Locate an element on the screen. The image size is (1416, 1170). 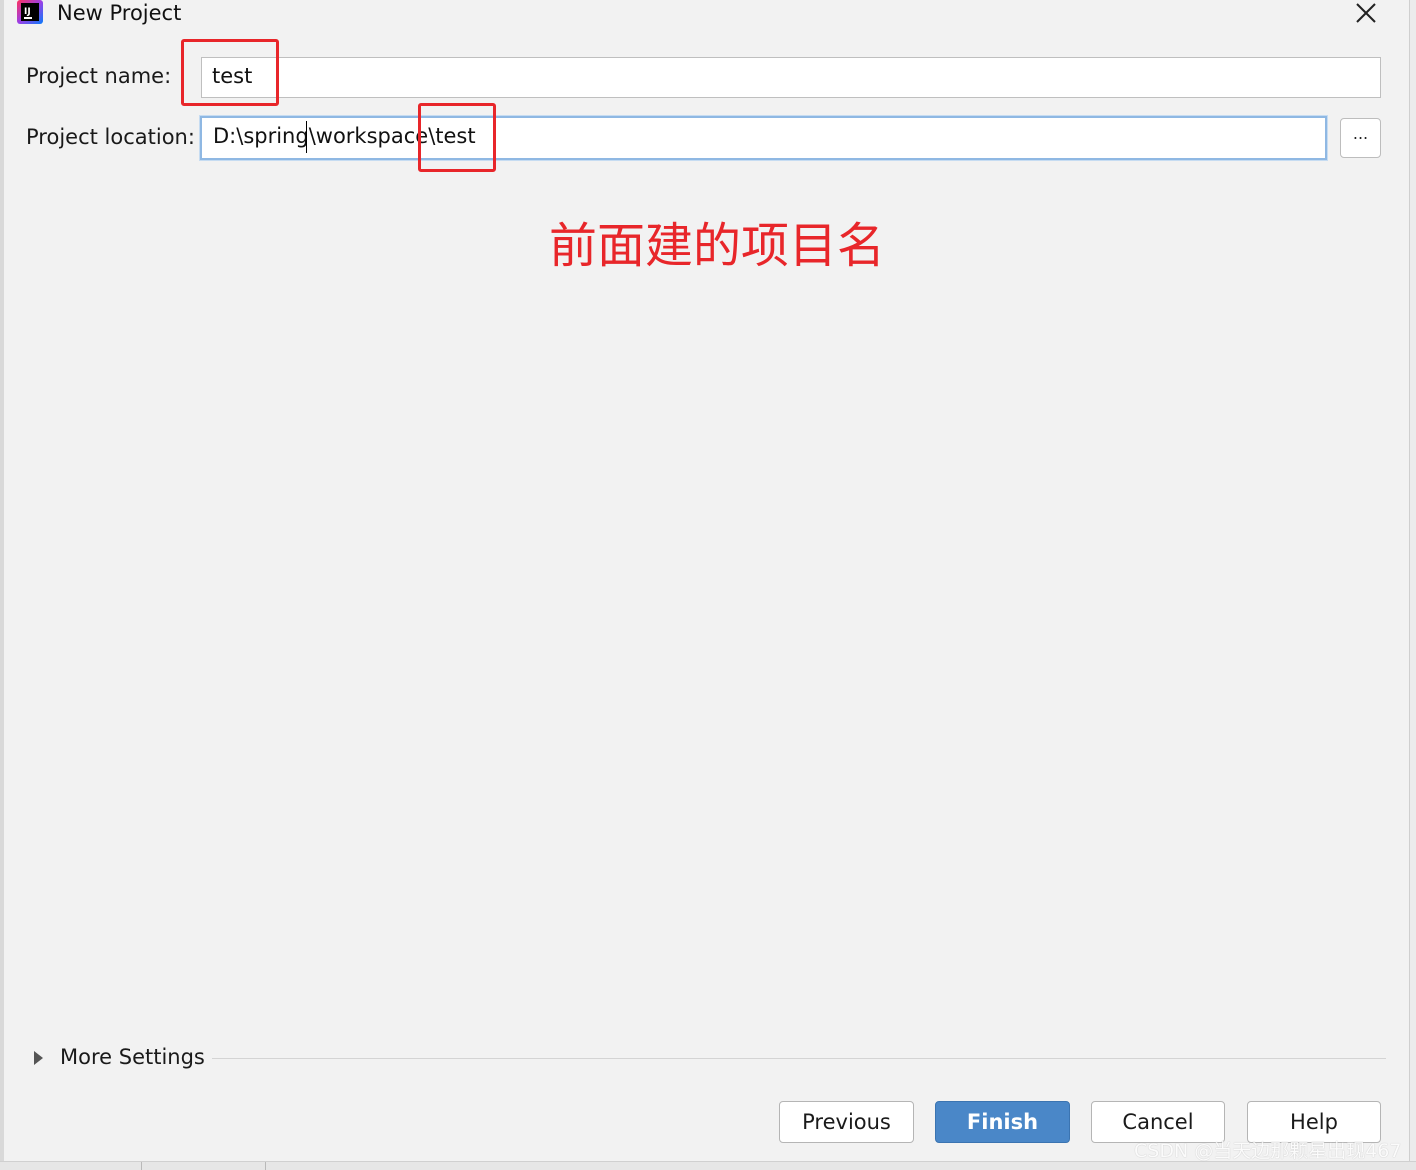
close-icon is located at coordinates (1366, 14).